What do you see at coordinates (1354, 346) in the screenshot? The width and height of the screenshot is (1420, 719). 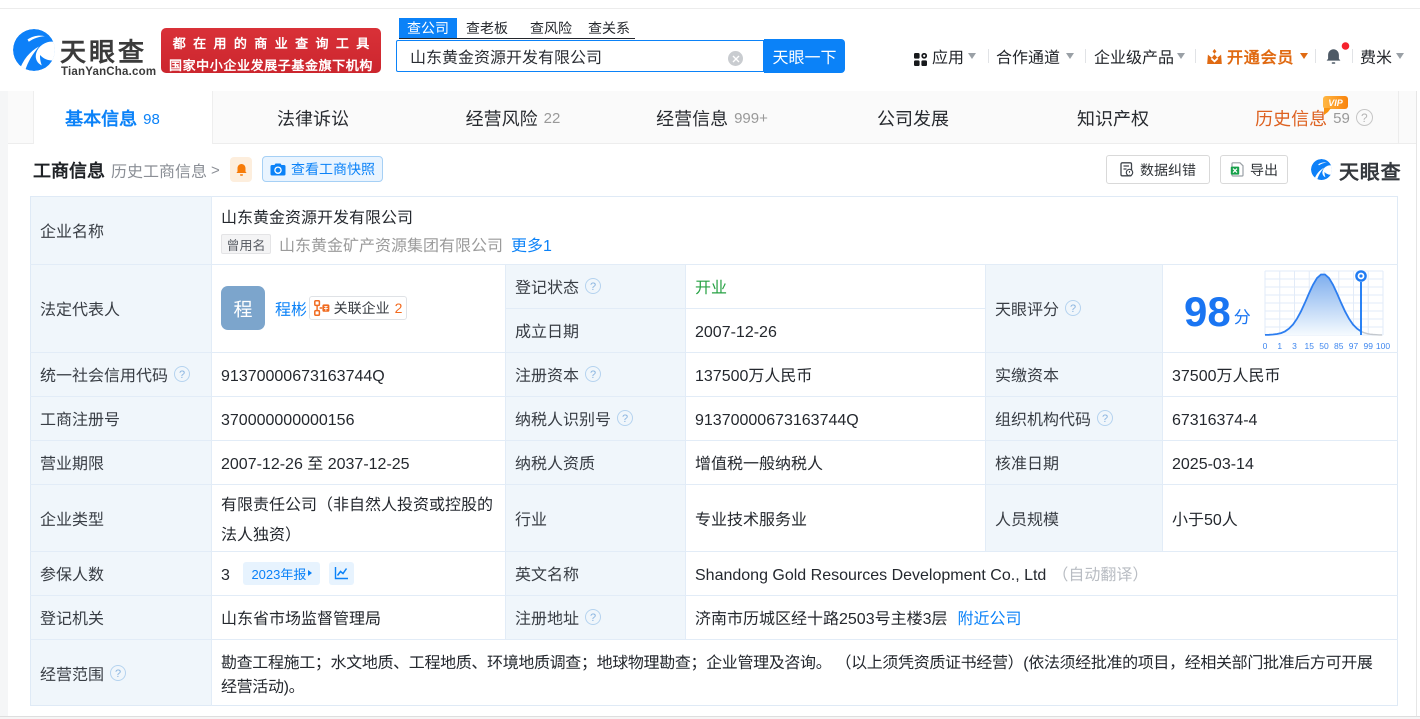 I see `svg-text: 97` at bounding box center [1354, 346].